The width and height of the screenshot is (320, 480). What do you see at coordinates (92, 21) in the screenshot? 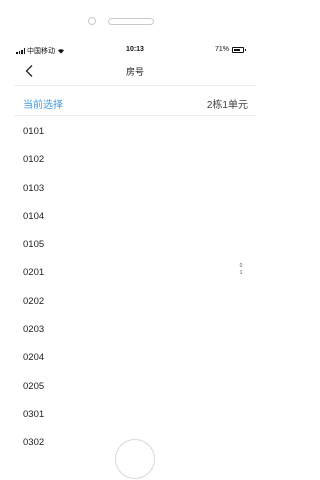
I see `front-camera` at bounding box center [92, 21].